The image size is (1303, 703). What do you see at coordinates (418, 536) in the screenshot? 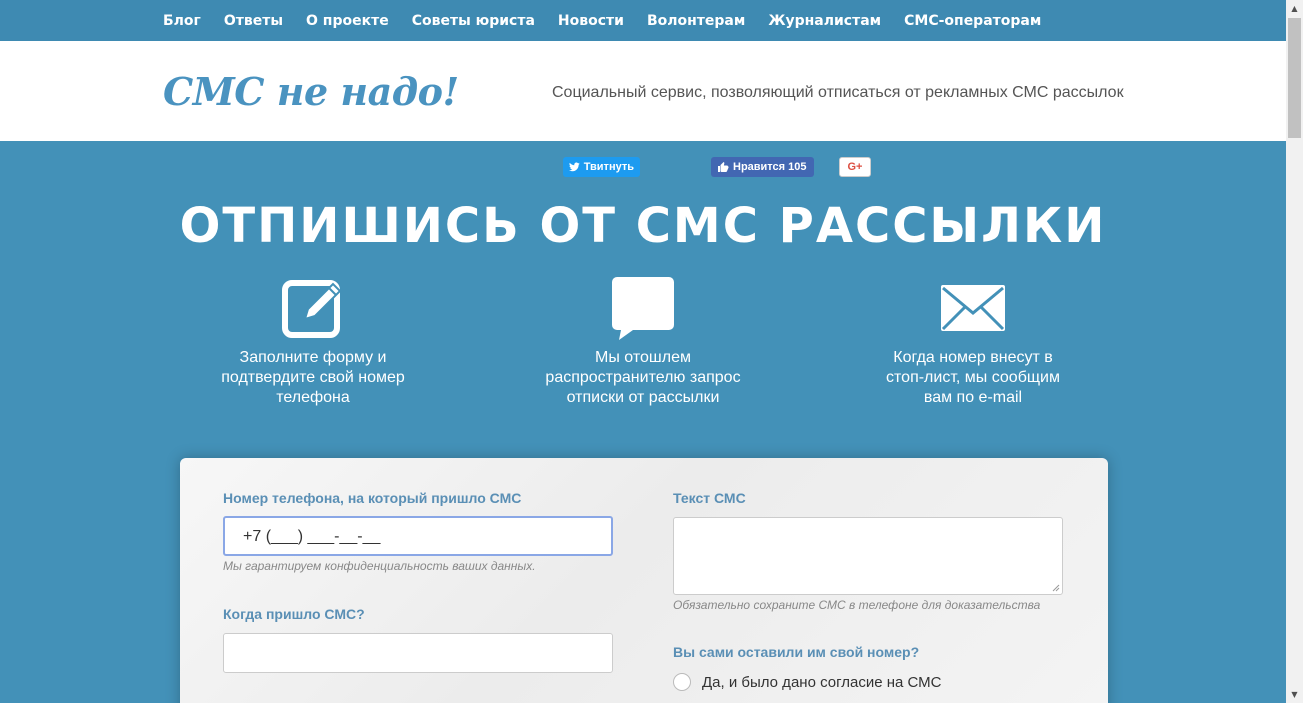
I see `phone-input: +7 (___) ___-__-__` at bounding box center [418, 536].